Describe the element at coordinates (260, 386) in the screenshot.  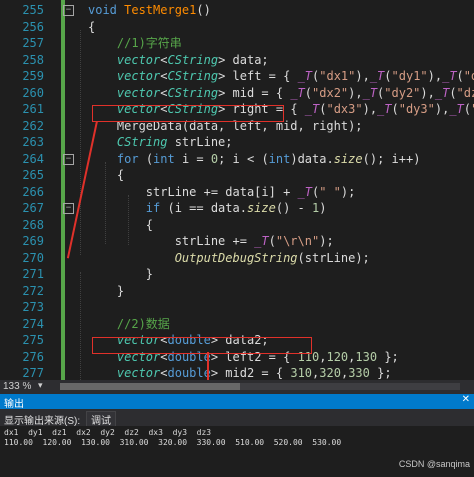
I see `horizontal-scrollbar` at that location.